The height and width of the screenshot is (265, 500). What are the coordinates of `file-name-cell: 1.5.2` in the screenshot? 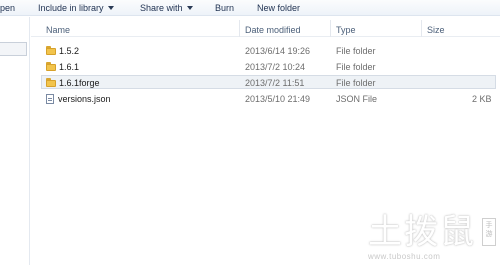 It's located at (62, 51).